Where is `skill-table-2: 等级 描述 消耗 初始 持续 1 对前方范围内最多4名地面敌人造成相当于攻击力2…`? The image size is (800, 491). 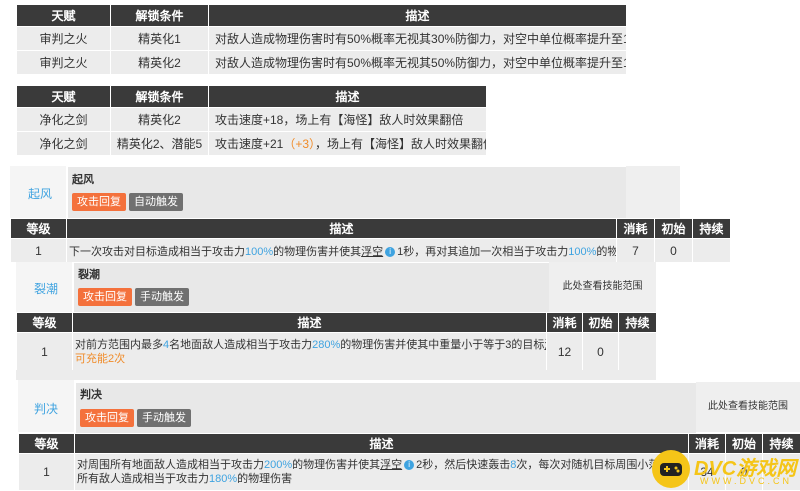 skill-table-2: 等级 描述 消耗 初始 持续 1 对前方范围内最多4名地面敌人造成相当于攻击力2… is located at coordinates (336, 341).